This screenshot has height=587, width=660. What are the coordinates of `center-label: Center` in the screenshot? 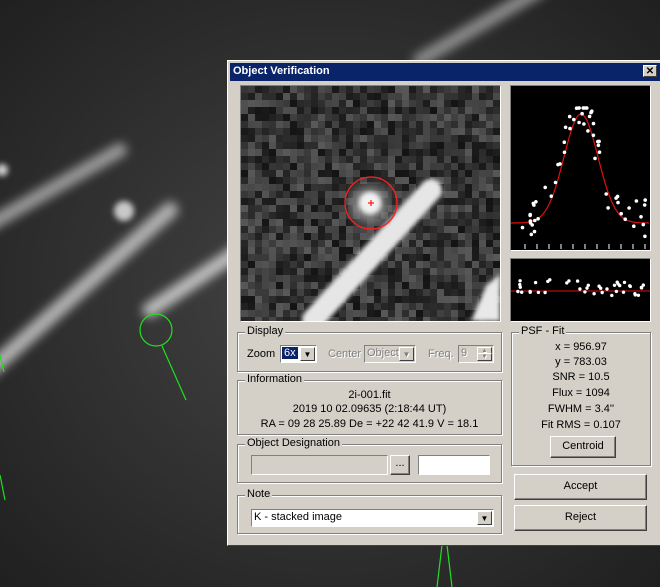 It's located at (345, 354).